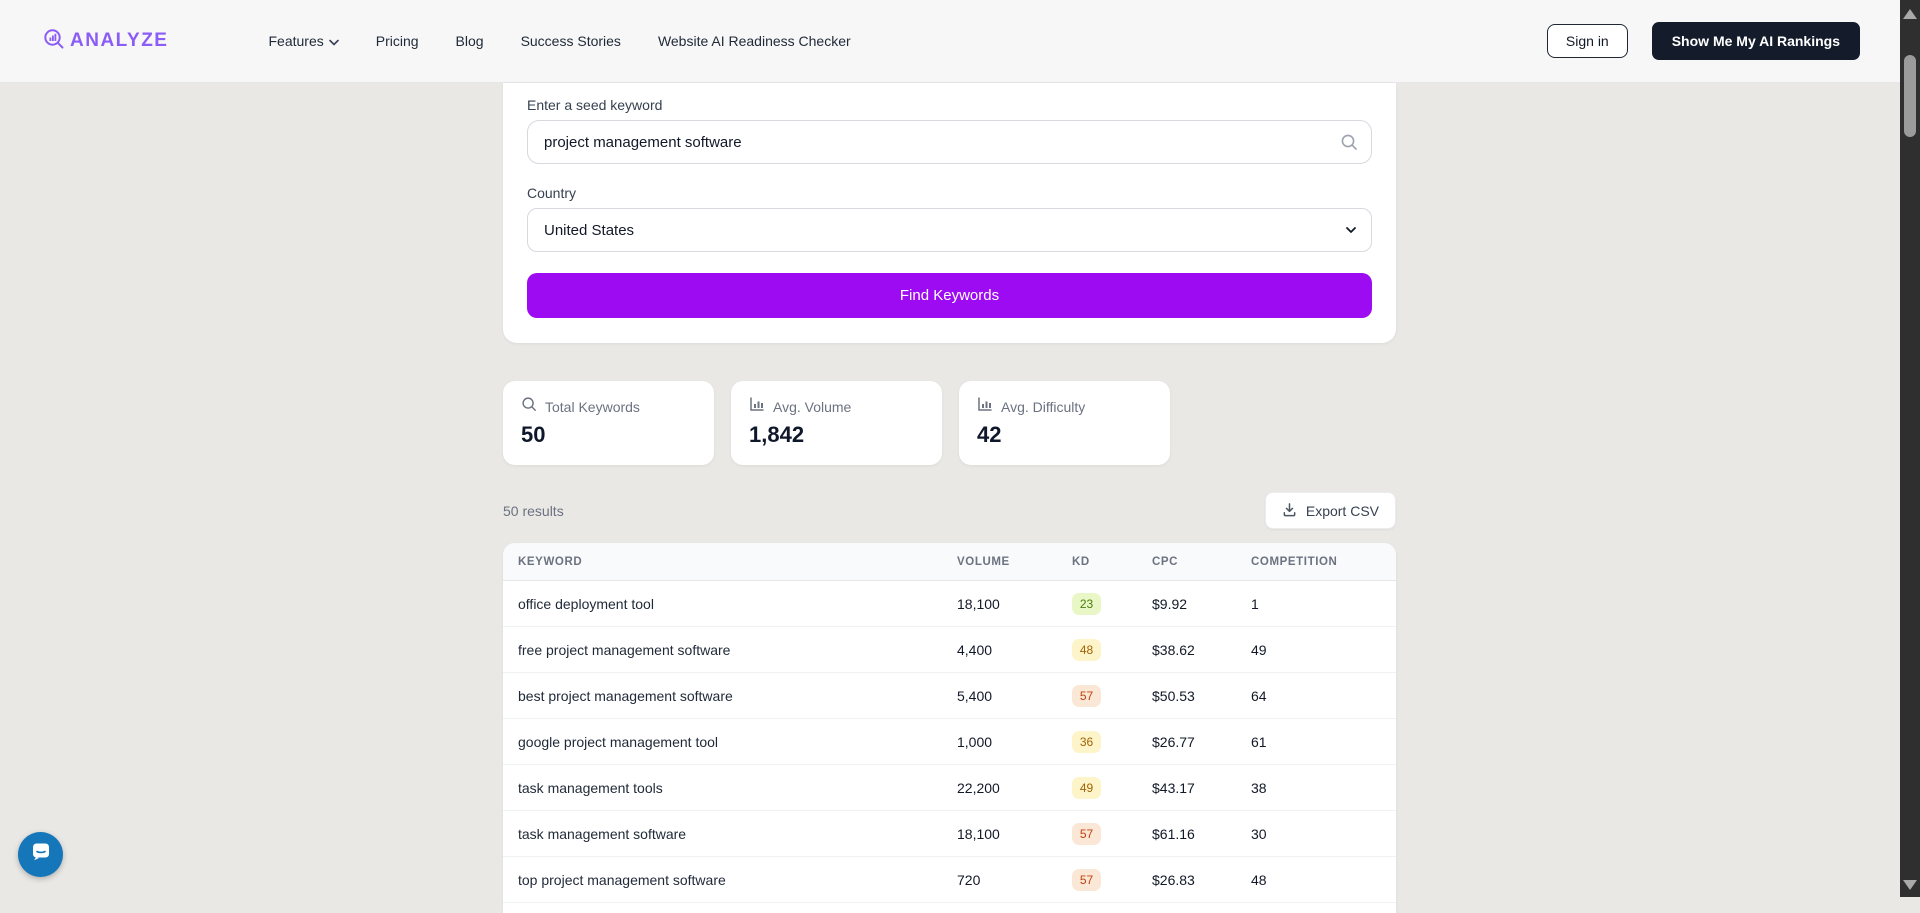 The height and width of the screenshot is (913, 1920). What do you see at coordinates (812, 406) in the screenshot?
I see `stat-label: Avg. Volume` at bounding box center [812, 406].